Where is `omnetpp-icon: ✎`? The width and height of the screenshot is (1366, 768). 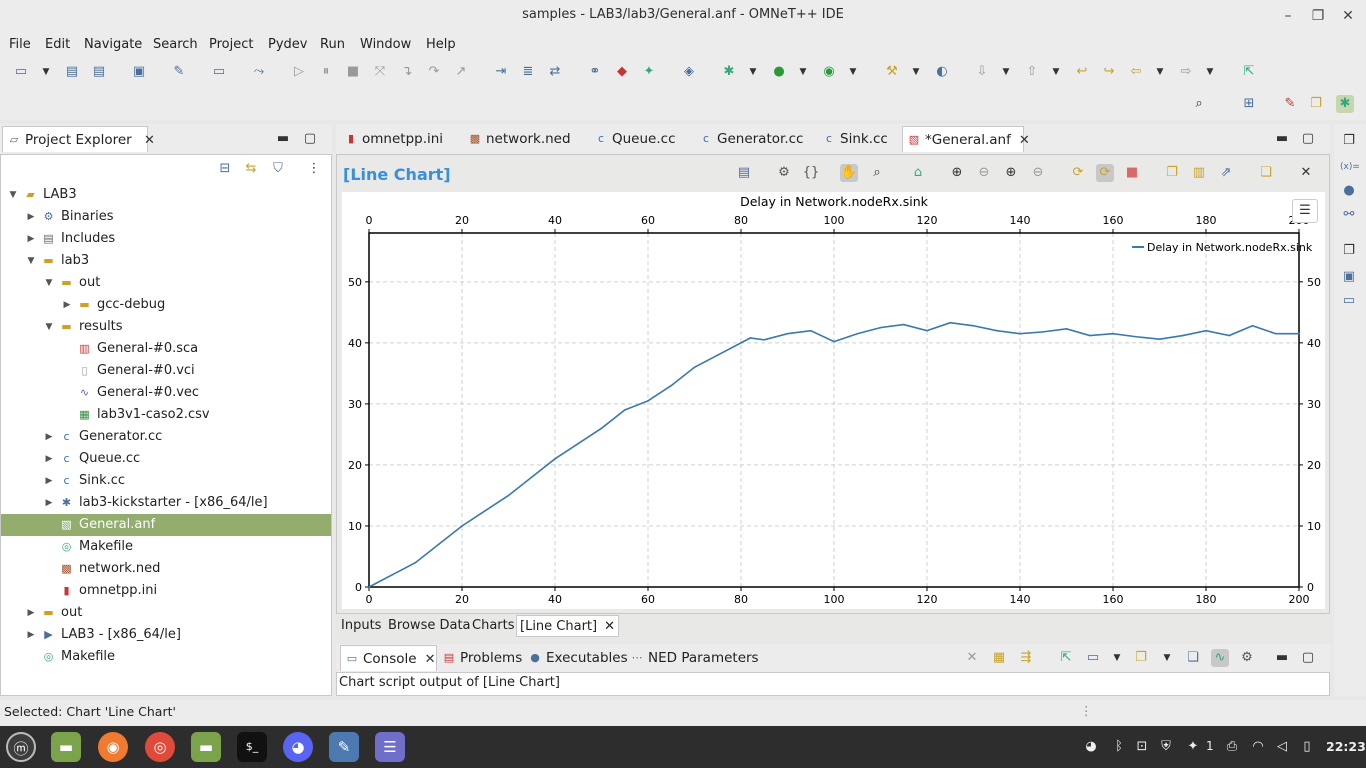 omnetpp-icon: ✎ is located at coordinates (344, 747).